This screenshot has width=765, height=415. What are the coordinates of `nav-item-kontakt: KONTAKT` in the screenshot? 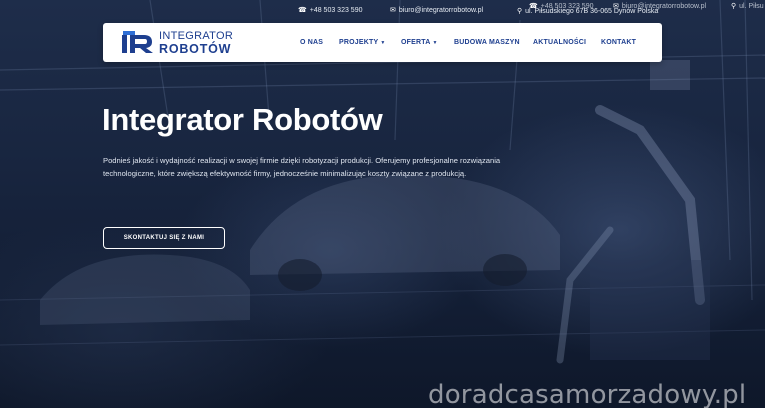 It's located at (618, 42).